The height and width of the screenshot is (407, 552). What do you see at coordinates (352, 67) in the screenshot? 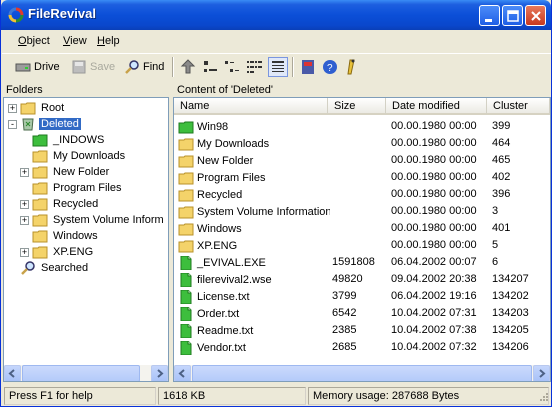
I see `about-button` at bounding box center [352, 67].